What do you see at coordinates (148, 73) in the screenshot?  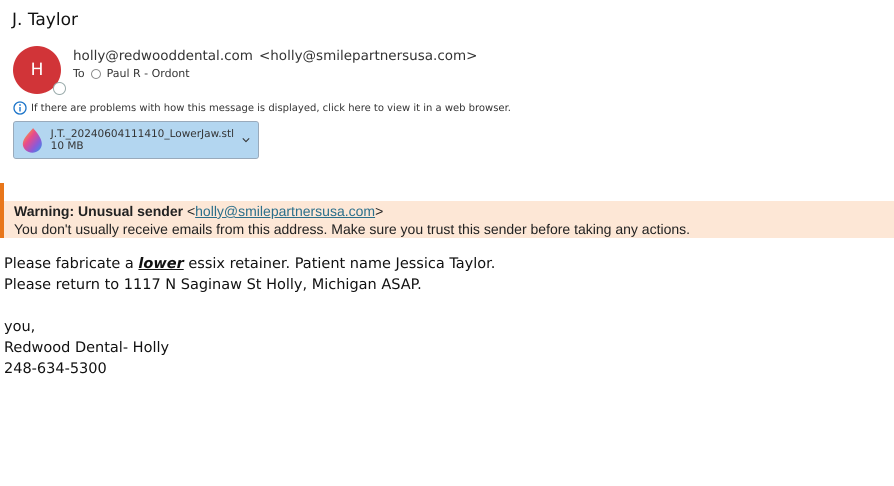 I see `recipient-name: Paul R - Ordont` at bounding box center [148, 73].